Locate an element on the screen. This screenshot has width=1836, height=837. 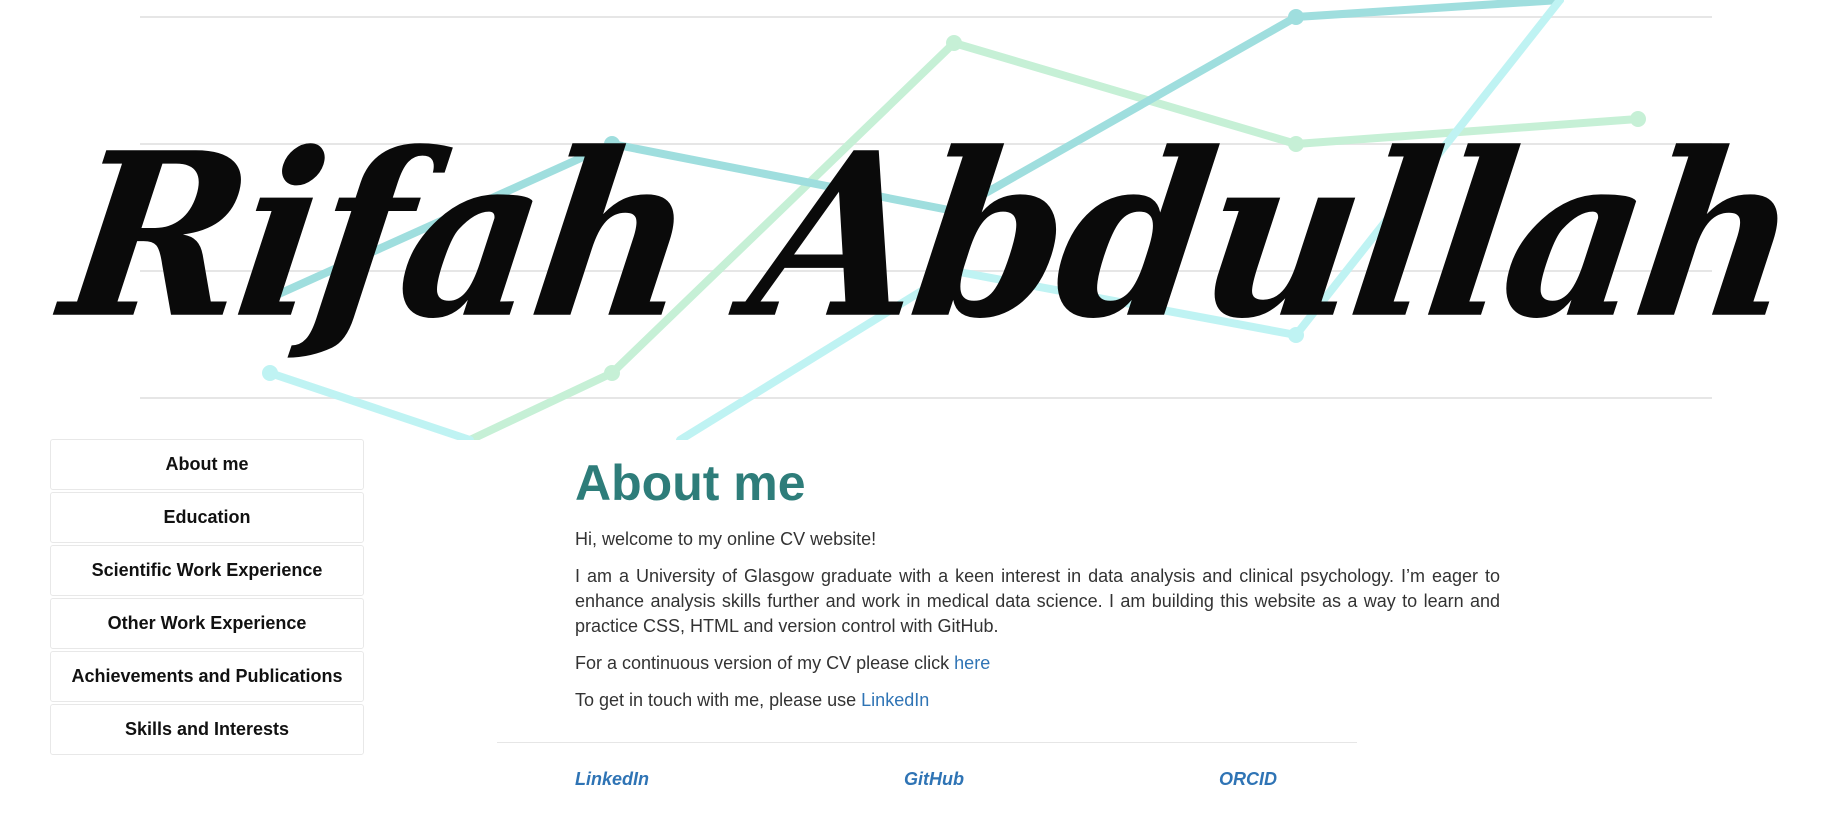
cv-here-link: here is located at coordinates (972, 663).